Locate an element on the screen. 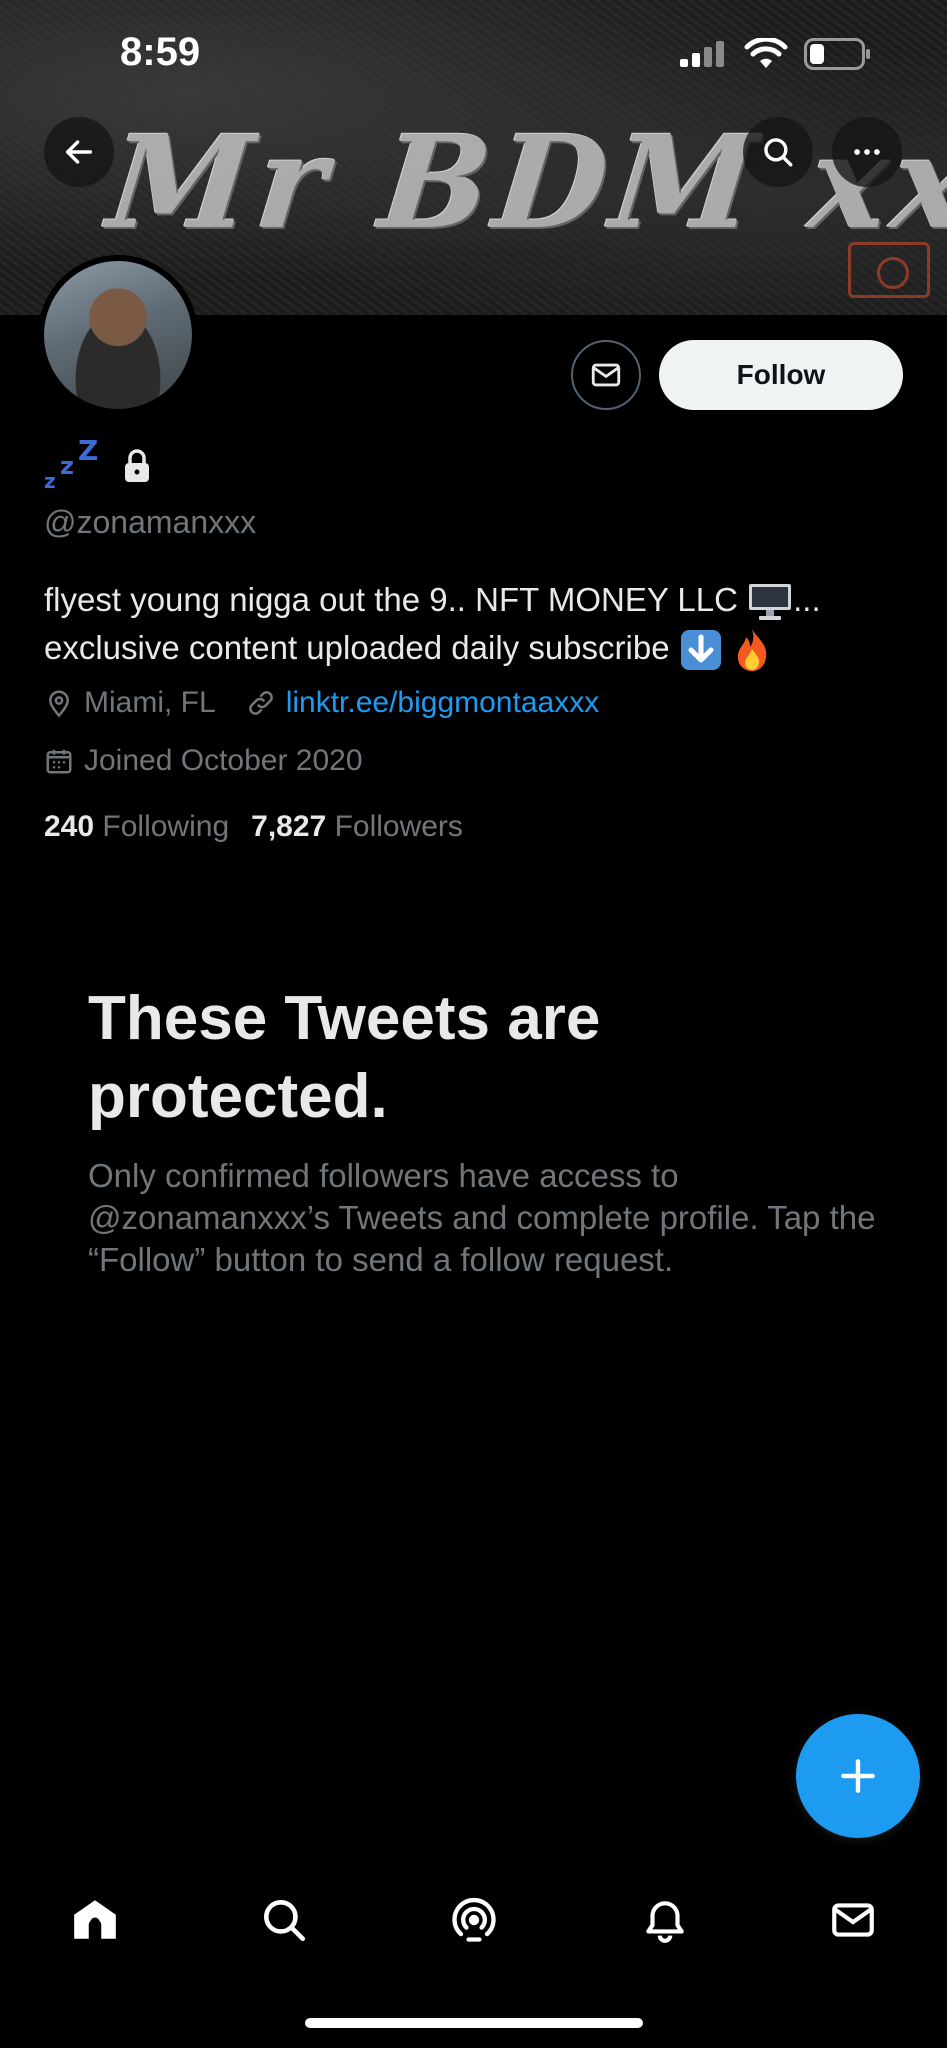 Image resolution: width=947 pixels, height=2048 pixels. link-icon is located at coordinates (260, 703).